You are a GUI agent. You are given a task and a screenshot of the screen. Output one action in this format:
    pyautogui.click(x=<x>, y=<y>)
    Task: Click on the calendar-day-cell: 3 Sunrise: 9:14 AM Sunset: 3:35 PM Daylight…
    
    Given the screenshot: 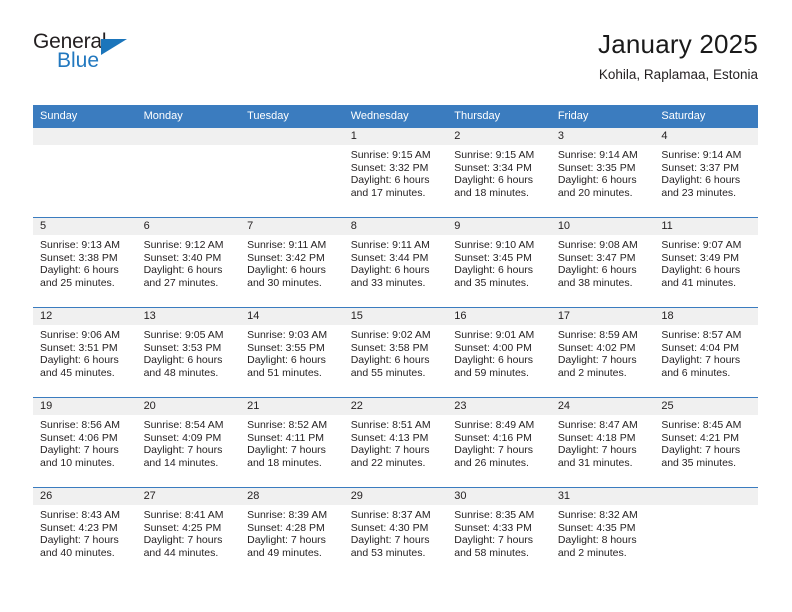 What is the action you would take?
    pyautogui.click(x=602, y=172)
    